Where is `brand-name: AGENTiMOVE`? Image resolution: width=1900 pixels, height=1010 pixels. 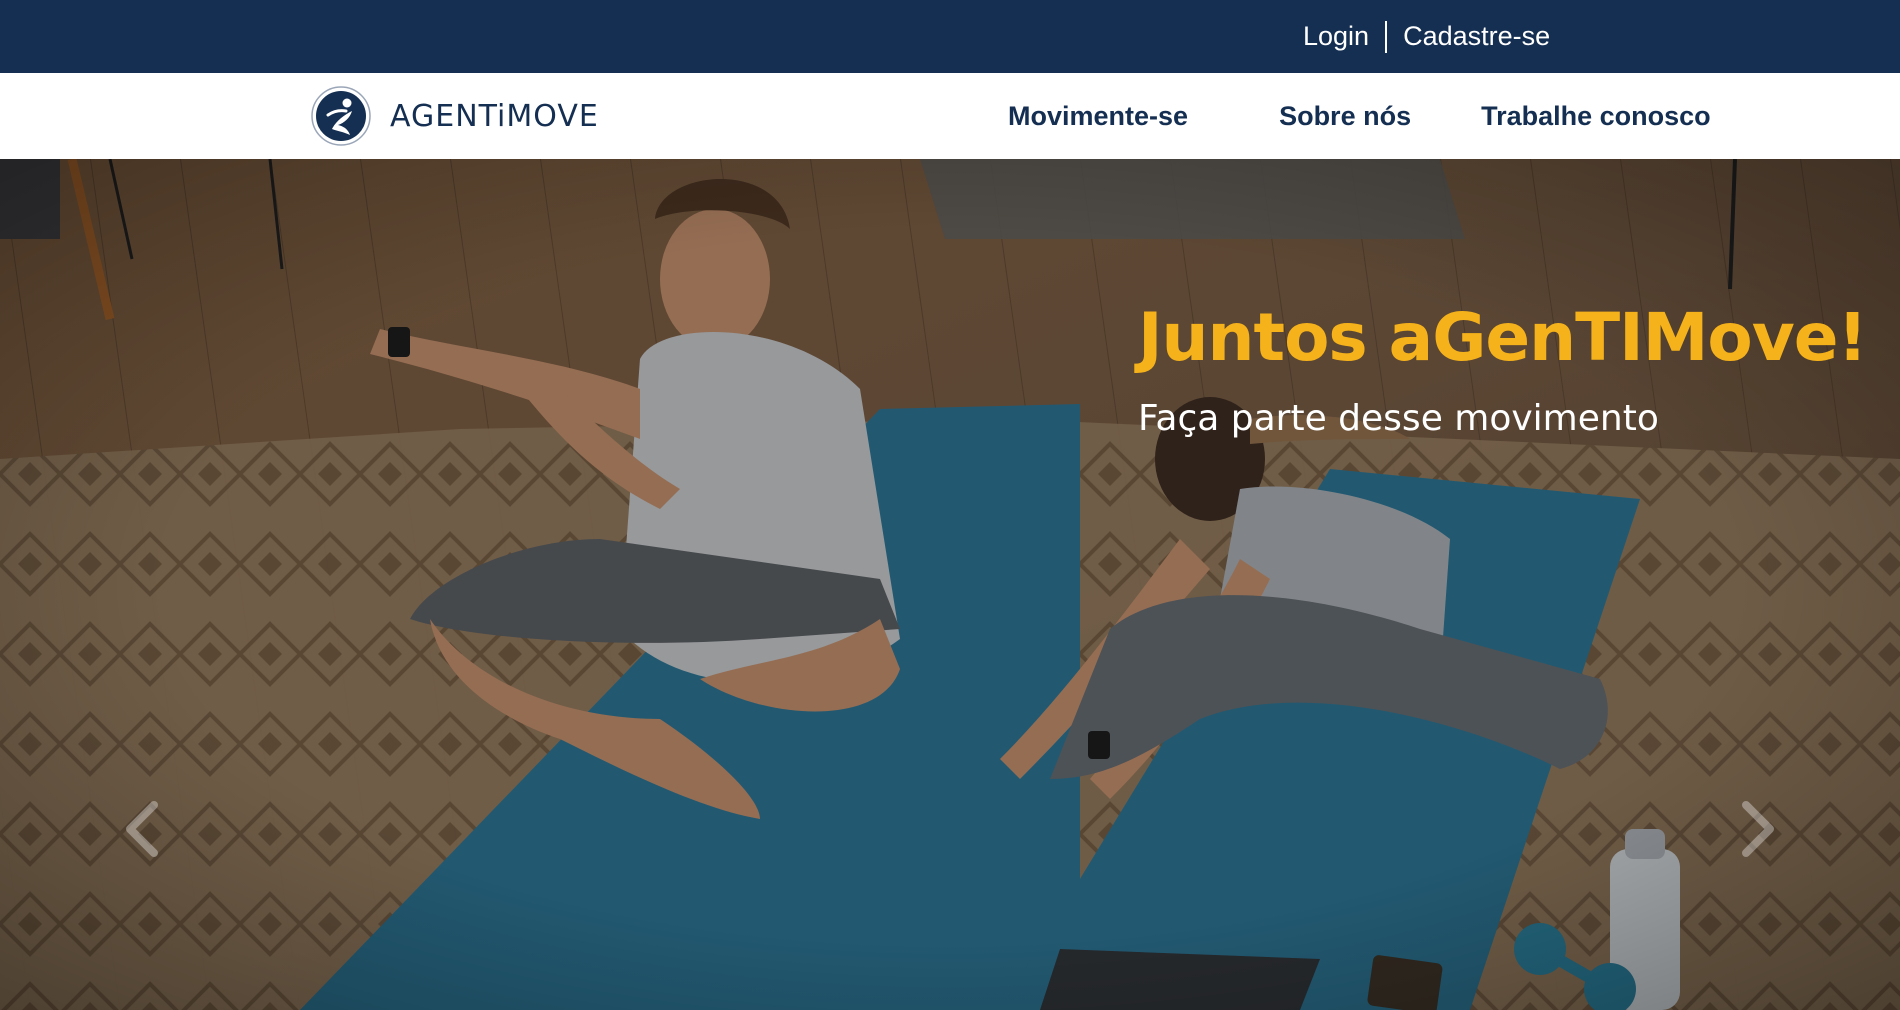 brand-name: AGENTiMOVE is located at coordinates (494, 116).